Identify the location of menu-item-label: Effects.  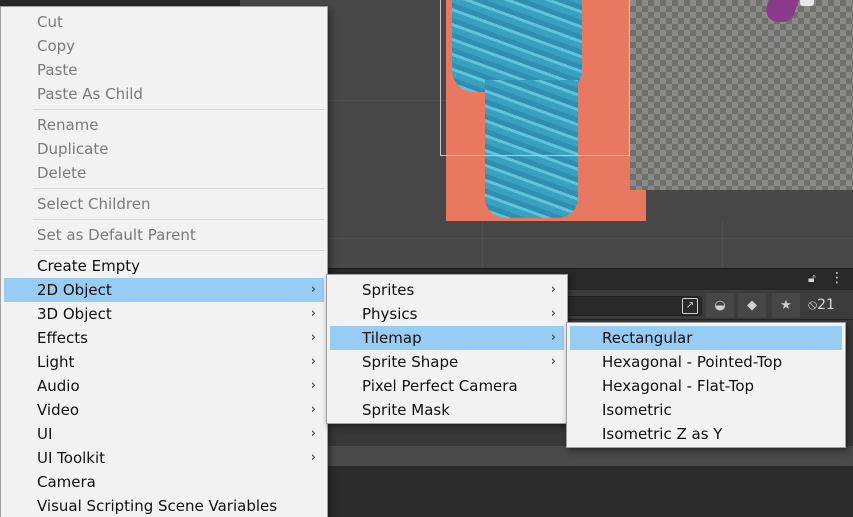
(62, 338).